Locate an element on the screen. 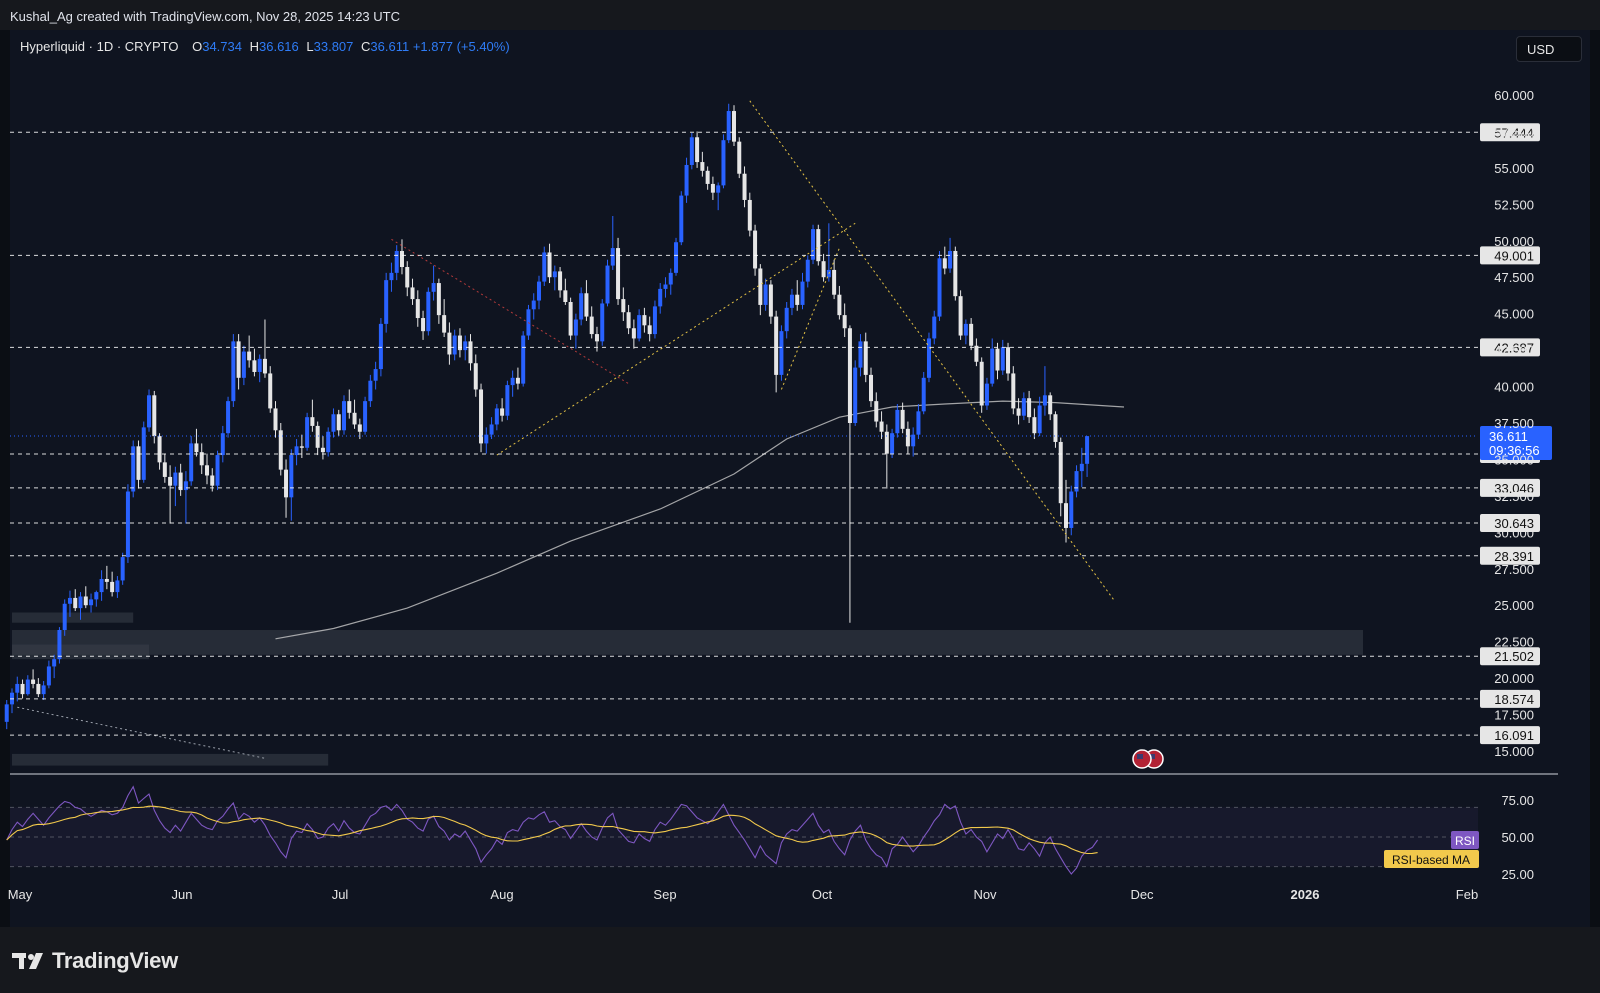 This screenshot has height=993, width=1600. event-marker is located at coordinates (1148, 759).